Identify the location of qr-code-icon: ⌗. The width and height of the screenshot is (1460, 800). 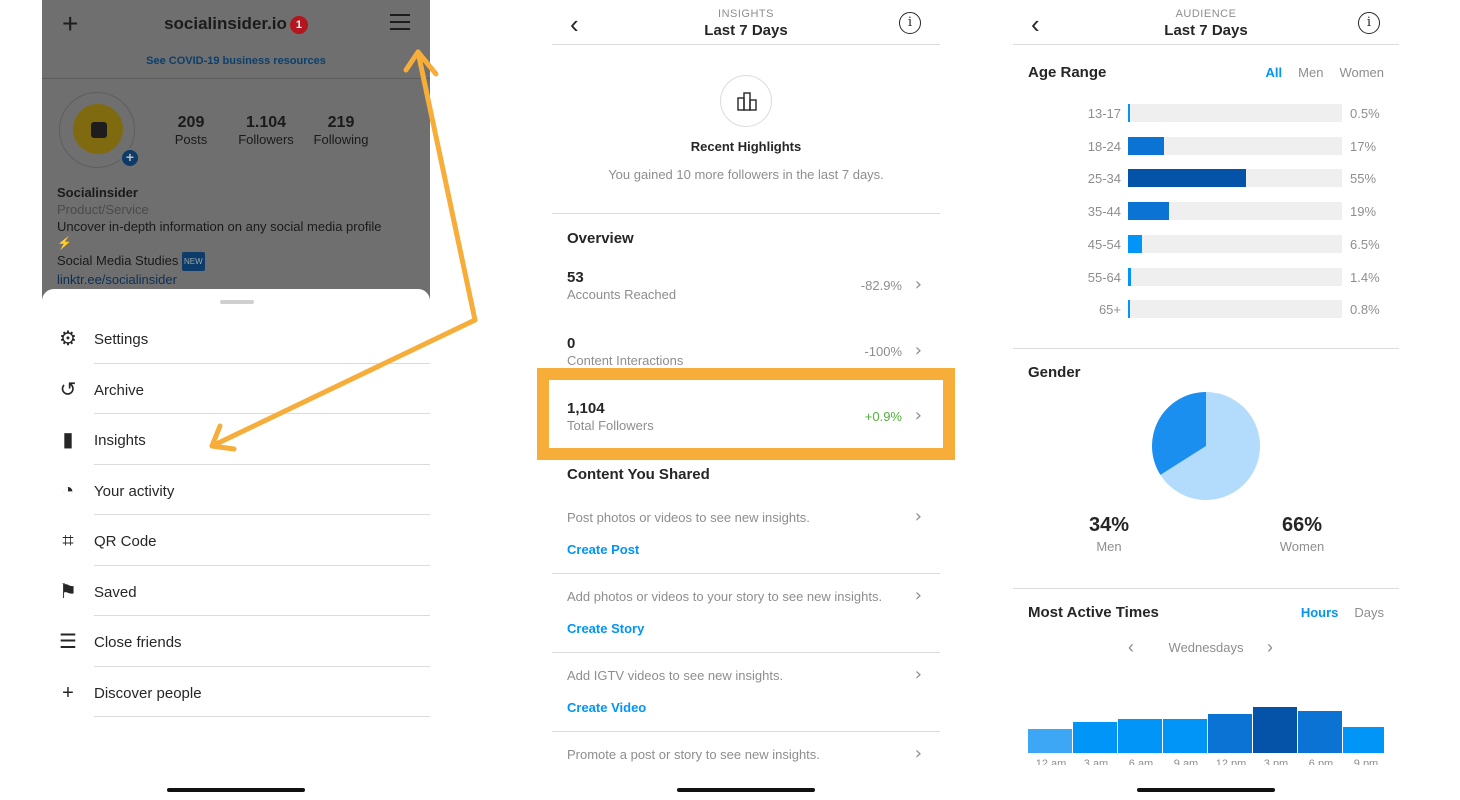
(68, 541).